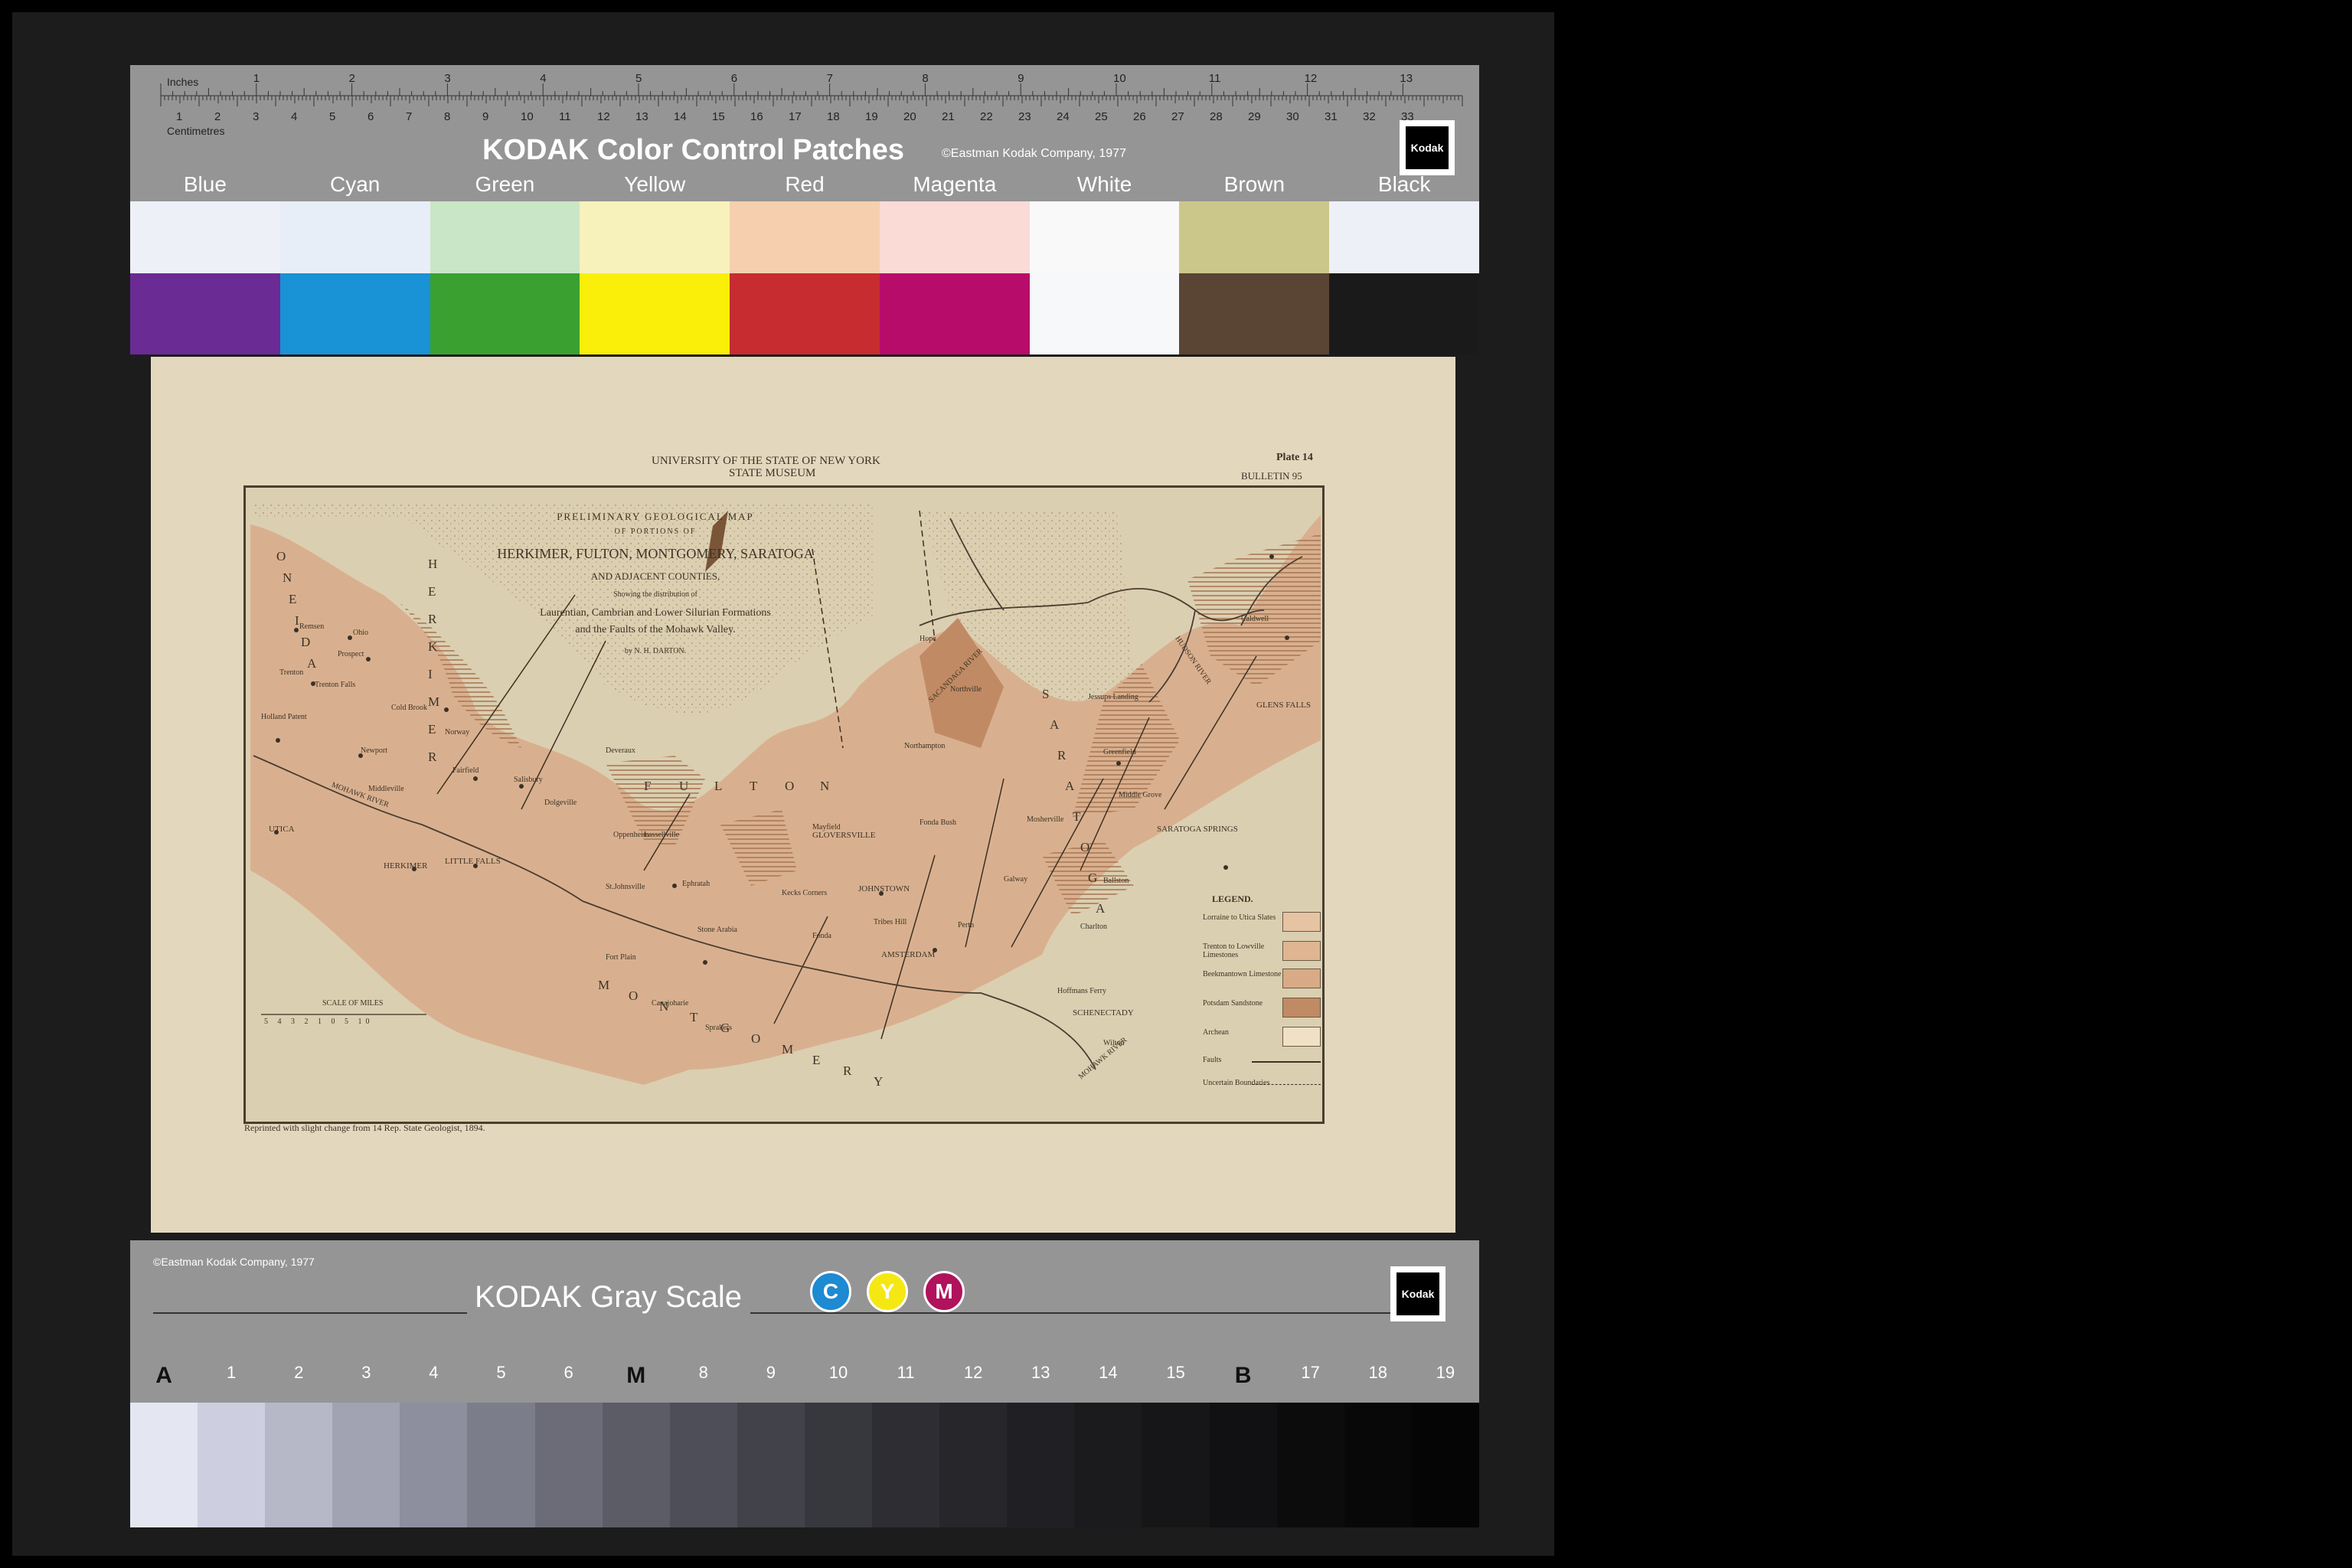  What do you see at coordinates (1301, 1037) in the screenshot?
I see `legend-swatch` at bounding box center [1301, 1037].